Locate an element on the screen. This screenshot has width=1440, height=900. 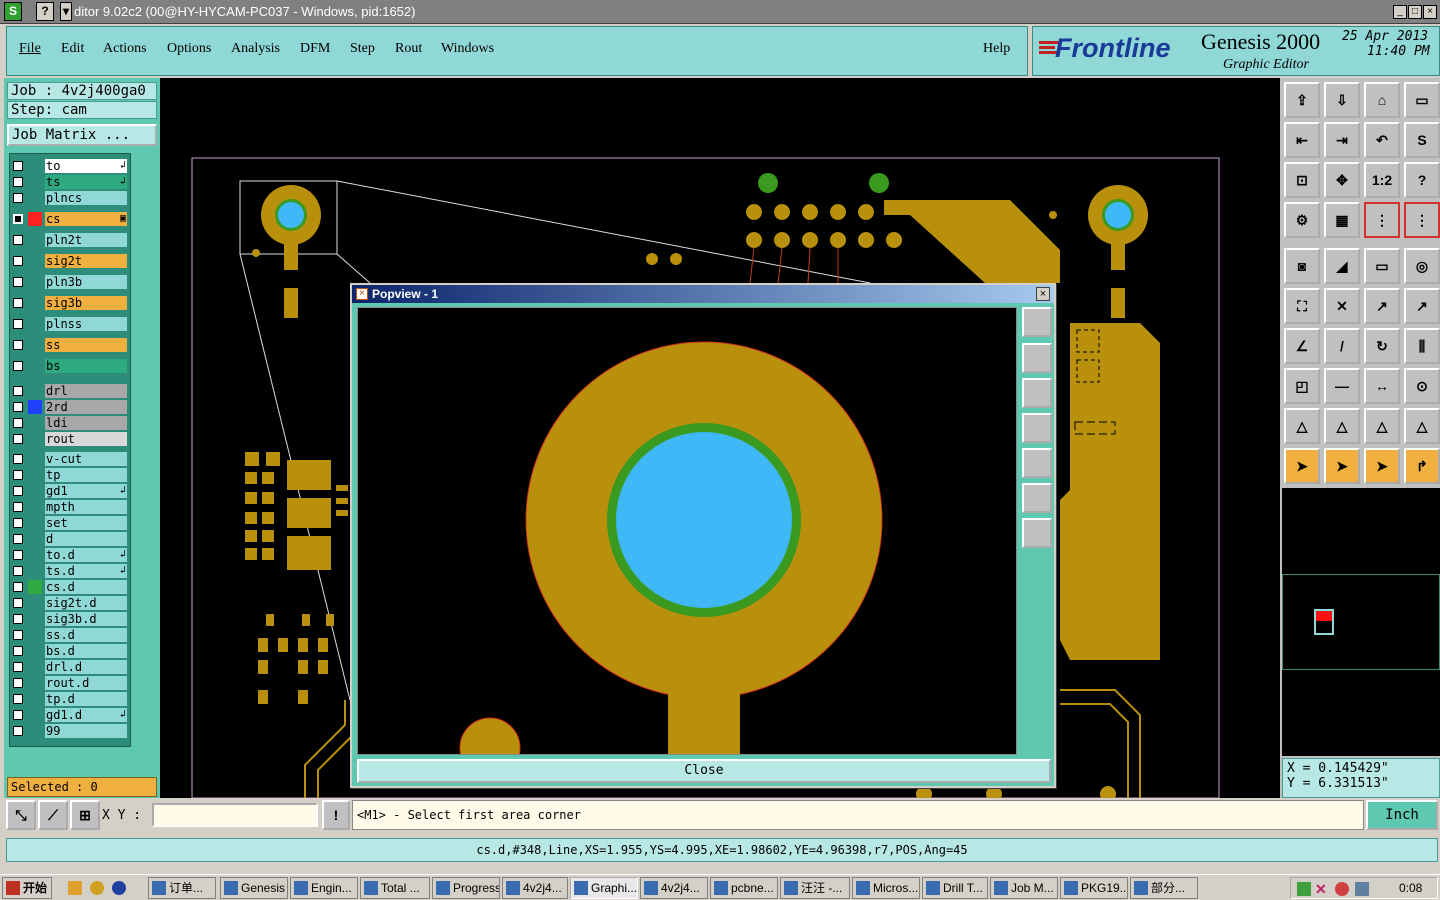
layer-name: sig2t.d is located at coordinates (86, 603).